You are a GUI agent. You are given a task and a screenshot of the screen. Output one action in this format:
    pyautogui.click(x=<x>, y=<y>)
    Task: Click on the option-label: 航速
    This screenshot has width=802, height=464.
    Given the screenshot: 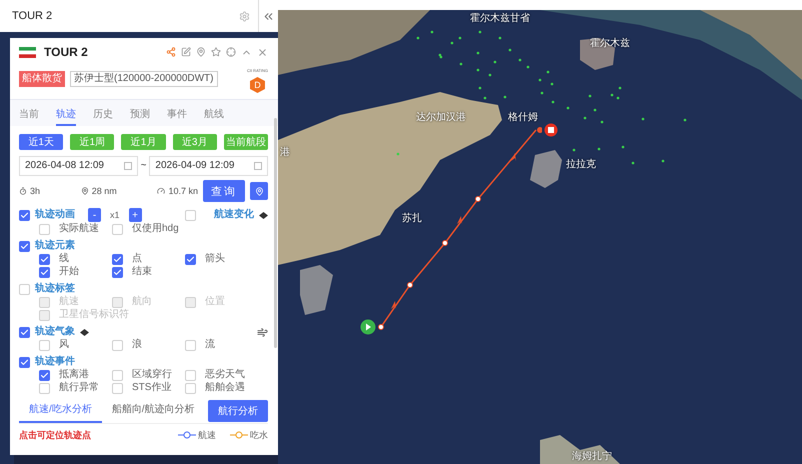 What is the action you would take?
    pyautogui.click(x=69, y=302)
    